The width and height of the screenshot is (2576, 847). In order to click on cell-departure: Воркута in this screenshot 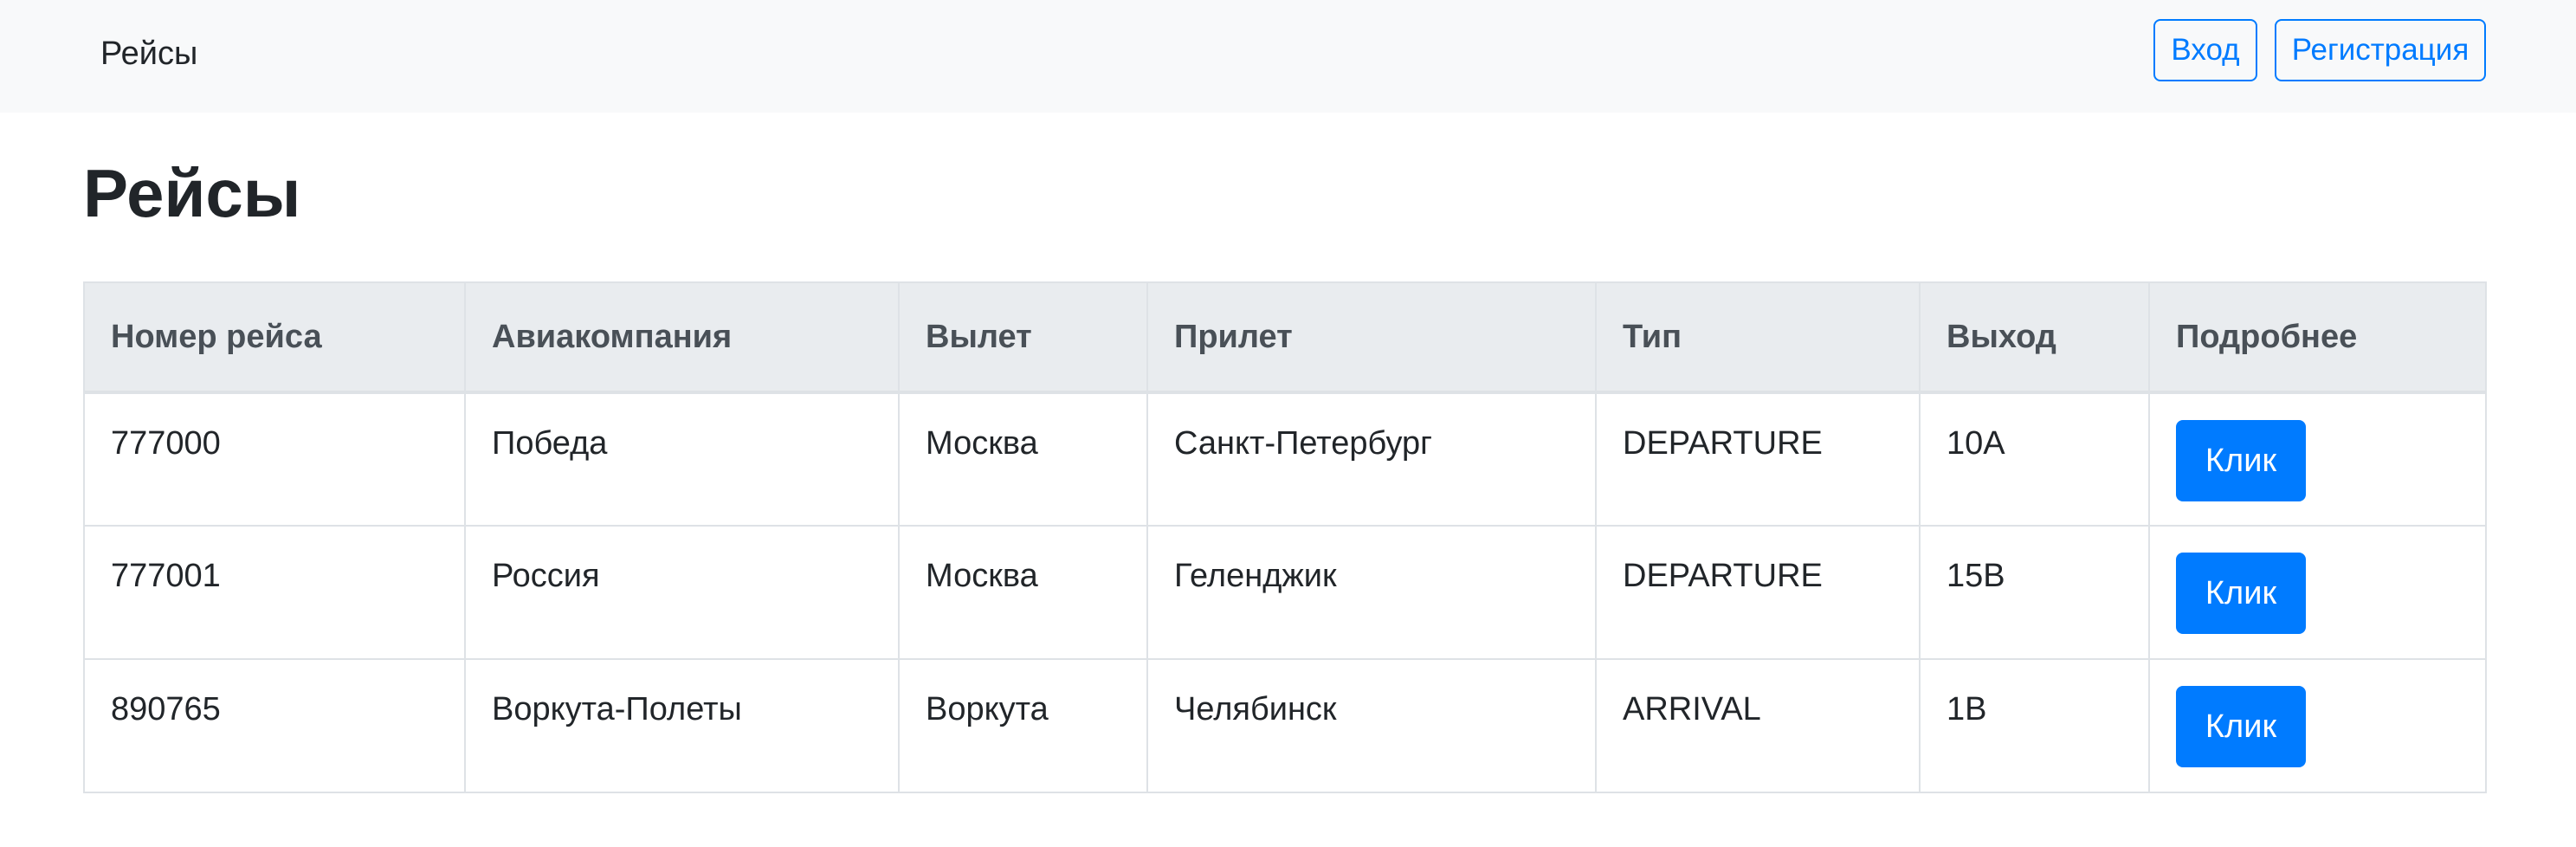, I will do `click(1023, 725)`.